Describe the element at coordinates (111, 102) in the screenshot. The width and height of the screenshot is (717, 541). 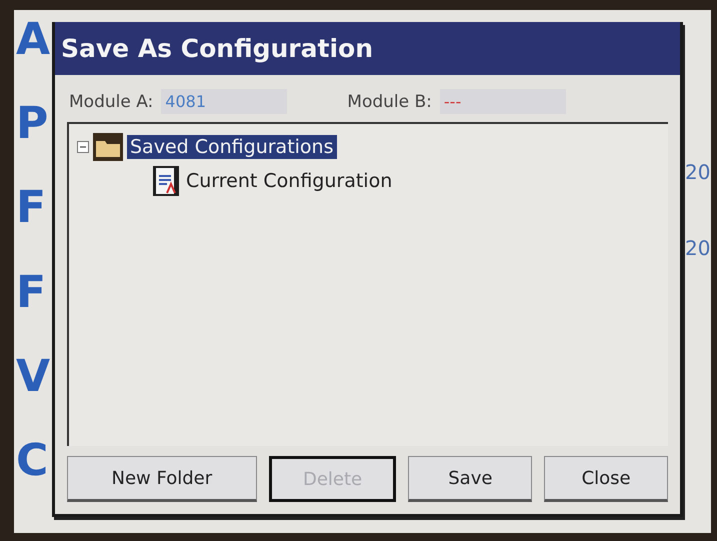
I see `module-label: Module A:` at that location.